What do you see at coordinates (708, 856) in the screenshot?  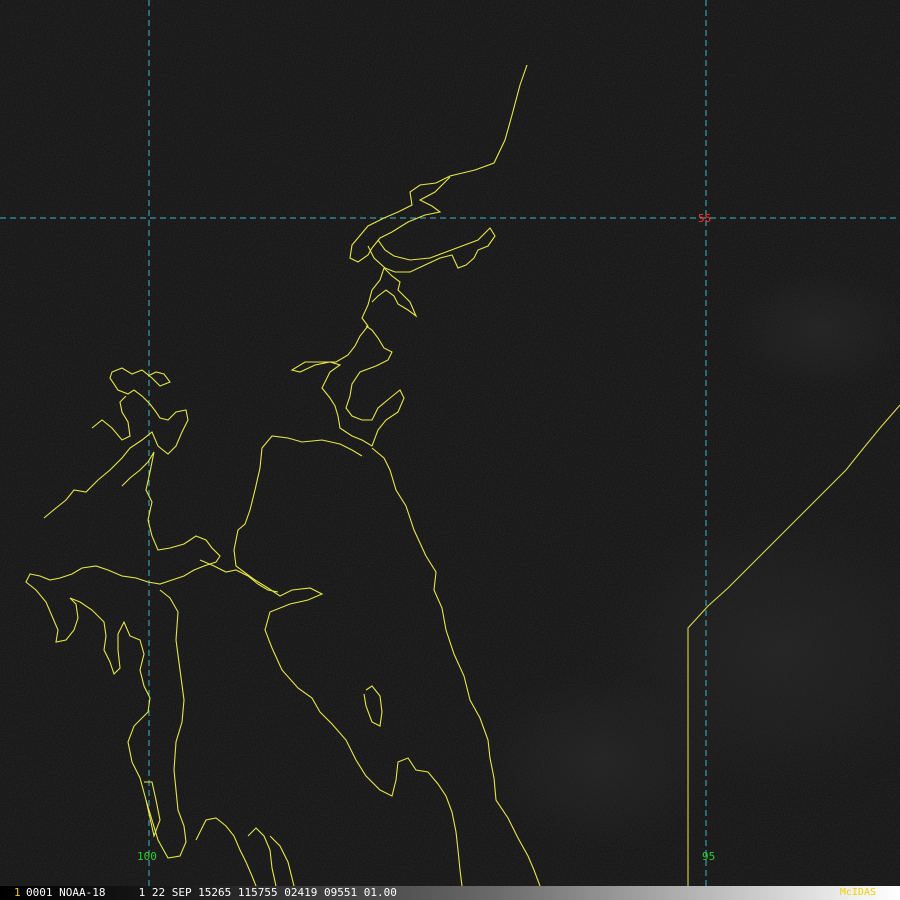 I see `longitude-label-95: 95` at bounding box center [708, 856].